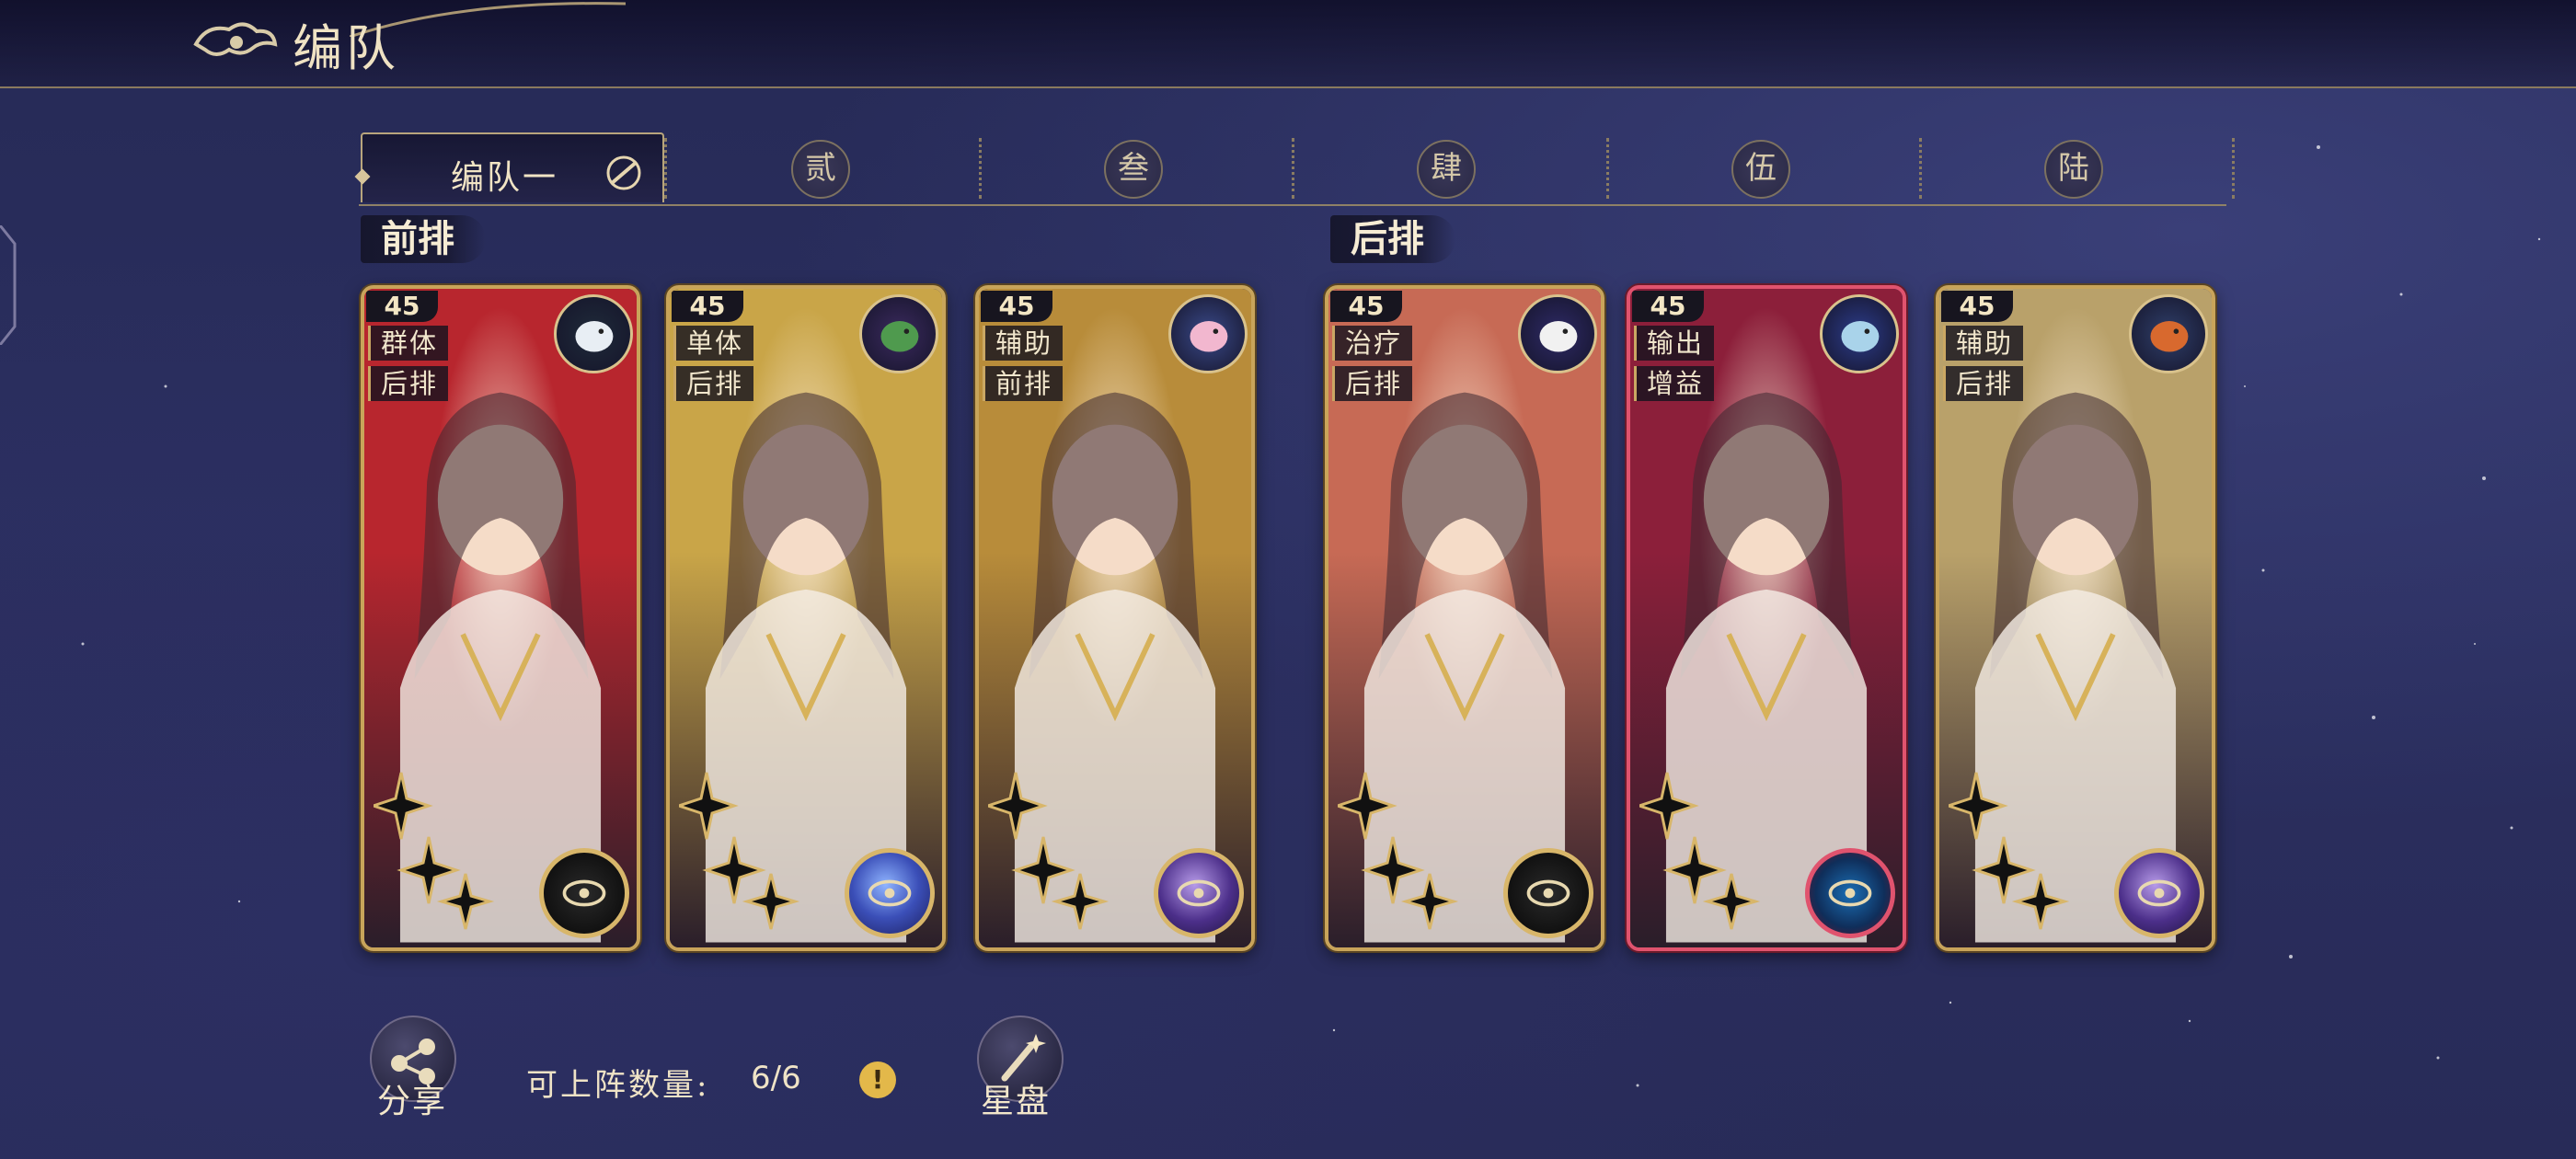 Image resolution: width=2576 pixels, height=1159 pixels. I want to click on top-bar: 编队, so click(1288, 44).